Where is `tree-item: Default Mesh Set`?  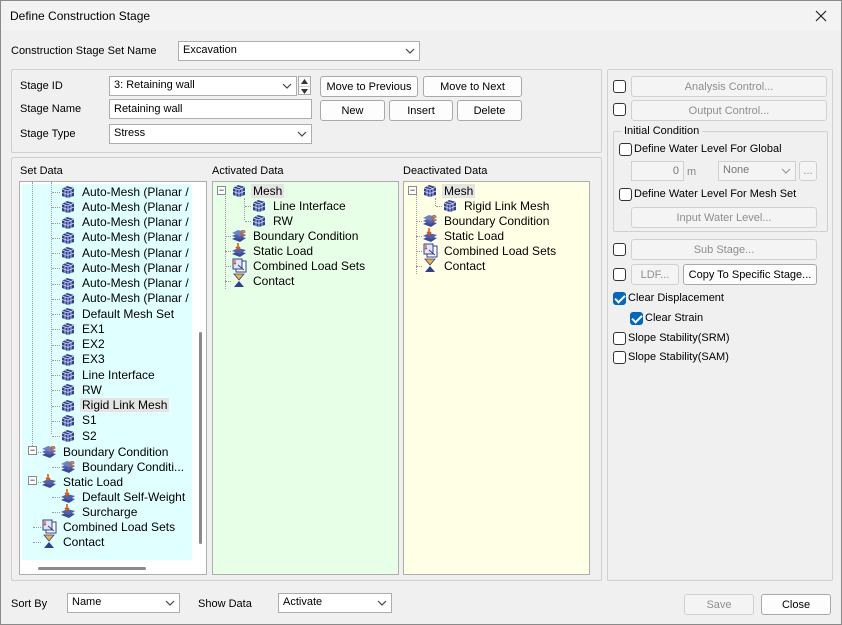
tree-item: Default Mesh Set is located at coordinates (118, 313).